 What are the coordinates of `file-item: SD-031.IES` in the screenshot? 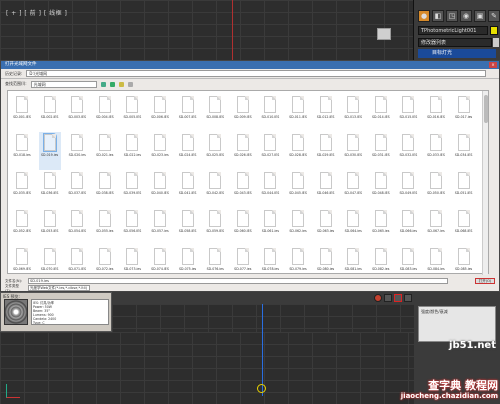 It's located at (381, 151).